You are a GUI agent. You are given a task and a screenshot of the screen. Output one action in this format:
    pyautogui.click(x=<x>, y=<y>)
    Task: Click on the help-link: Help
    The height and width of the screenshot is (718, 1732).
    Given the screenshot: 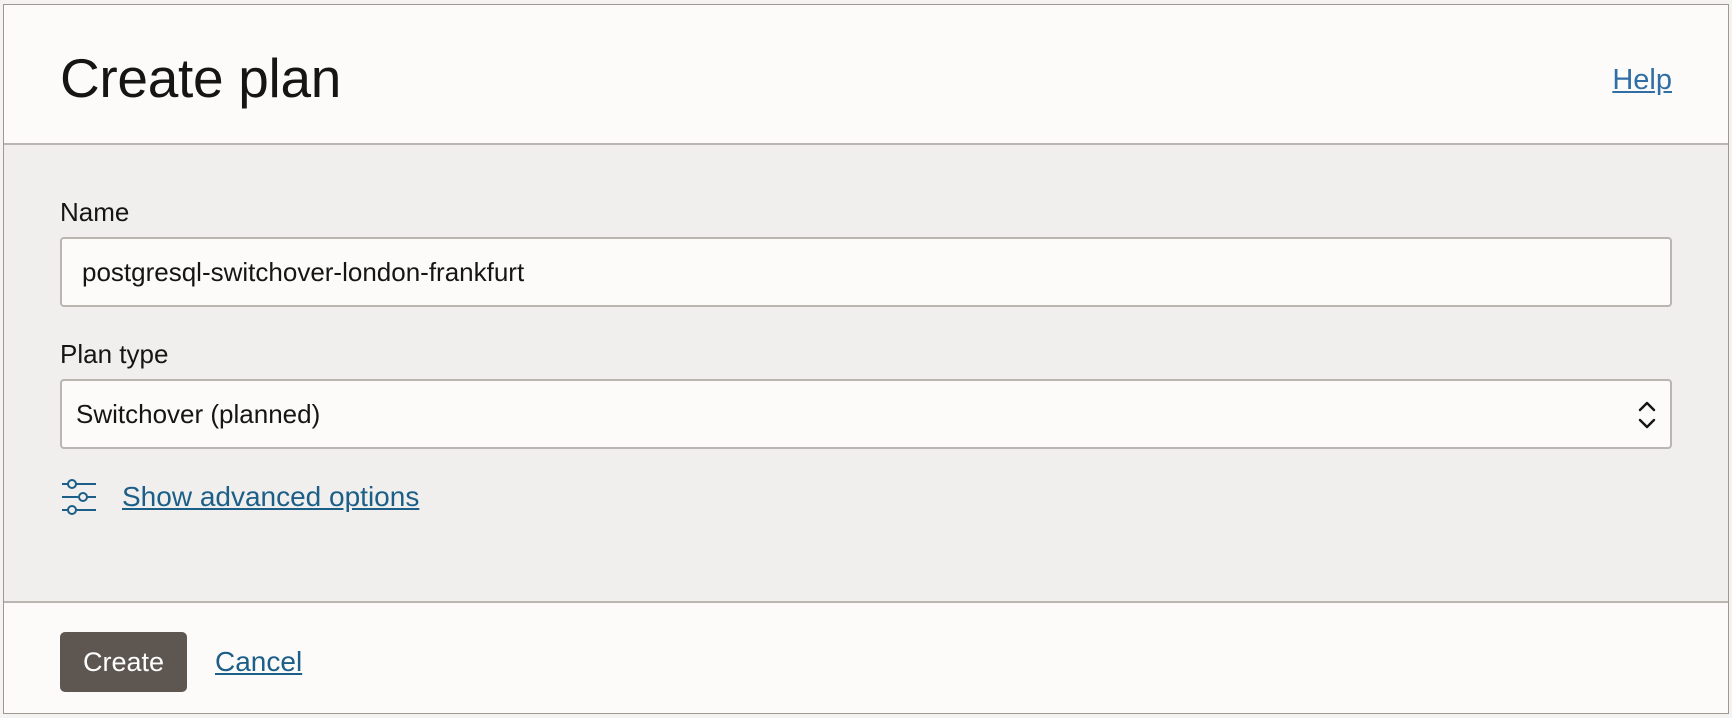 What is the action you would take?
    pyautogui.click(x=1642, y=80)
    